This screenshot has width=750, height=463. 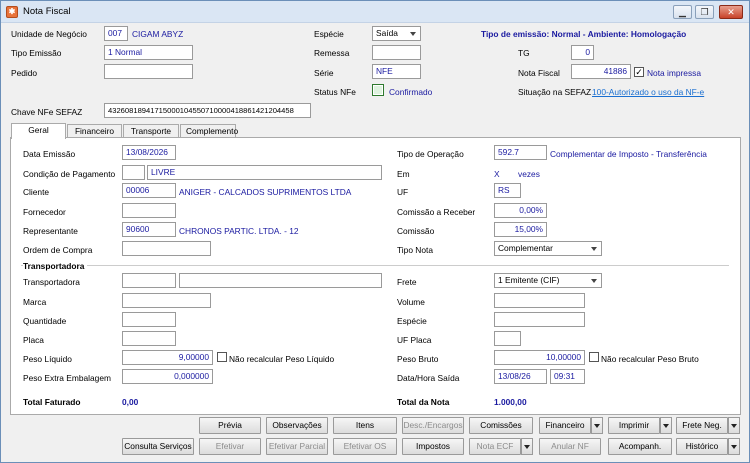 What do you see at coordinates (396, 71) in the screenshot?
I see `serie-field: NFE` at bounding box center [396, 71].